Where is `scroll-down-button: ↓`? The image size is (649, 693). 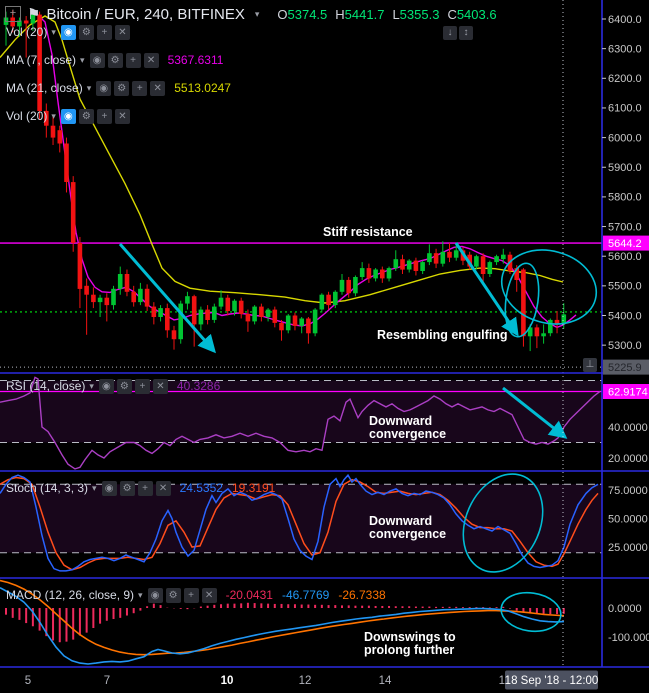
scroll-down-button: ↓ is located at coordinates (450, 33).